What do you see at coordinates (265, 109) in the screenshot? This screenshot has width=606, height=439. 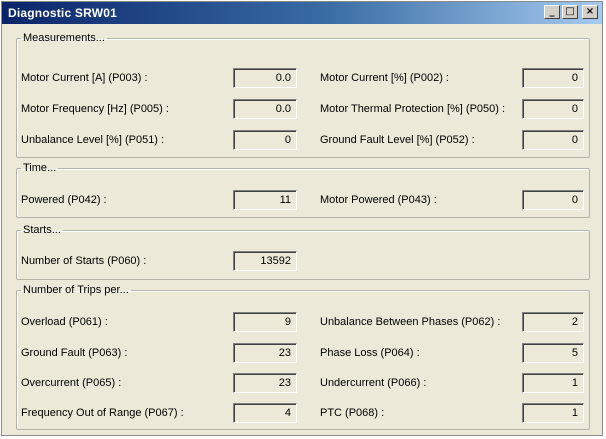 I see `motor-frequency-value: 0.0` at bounding box center [265, 109].